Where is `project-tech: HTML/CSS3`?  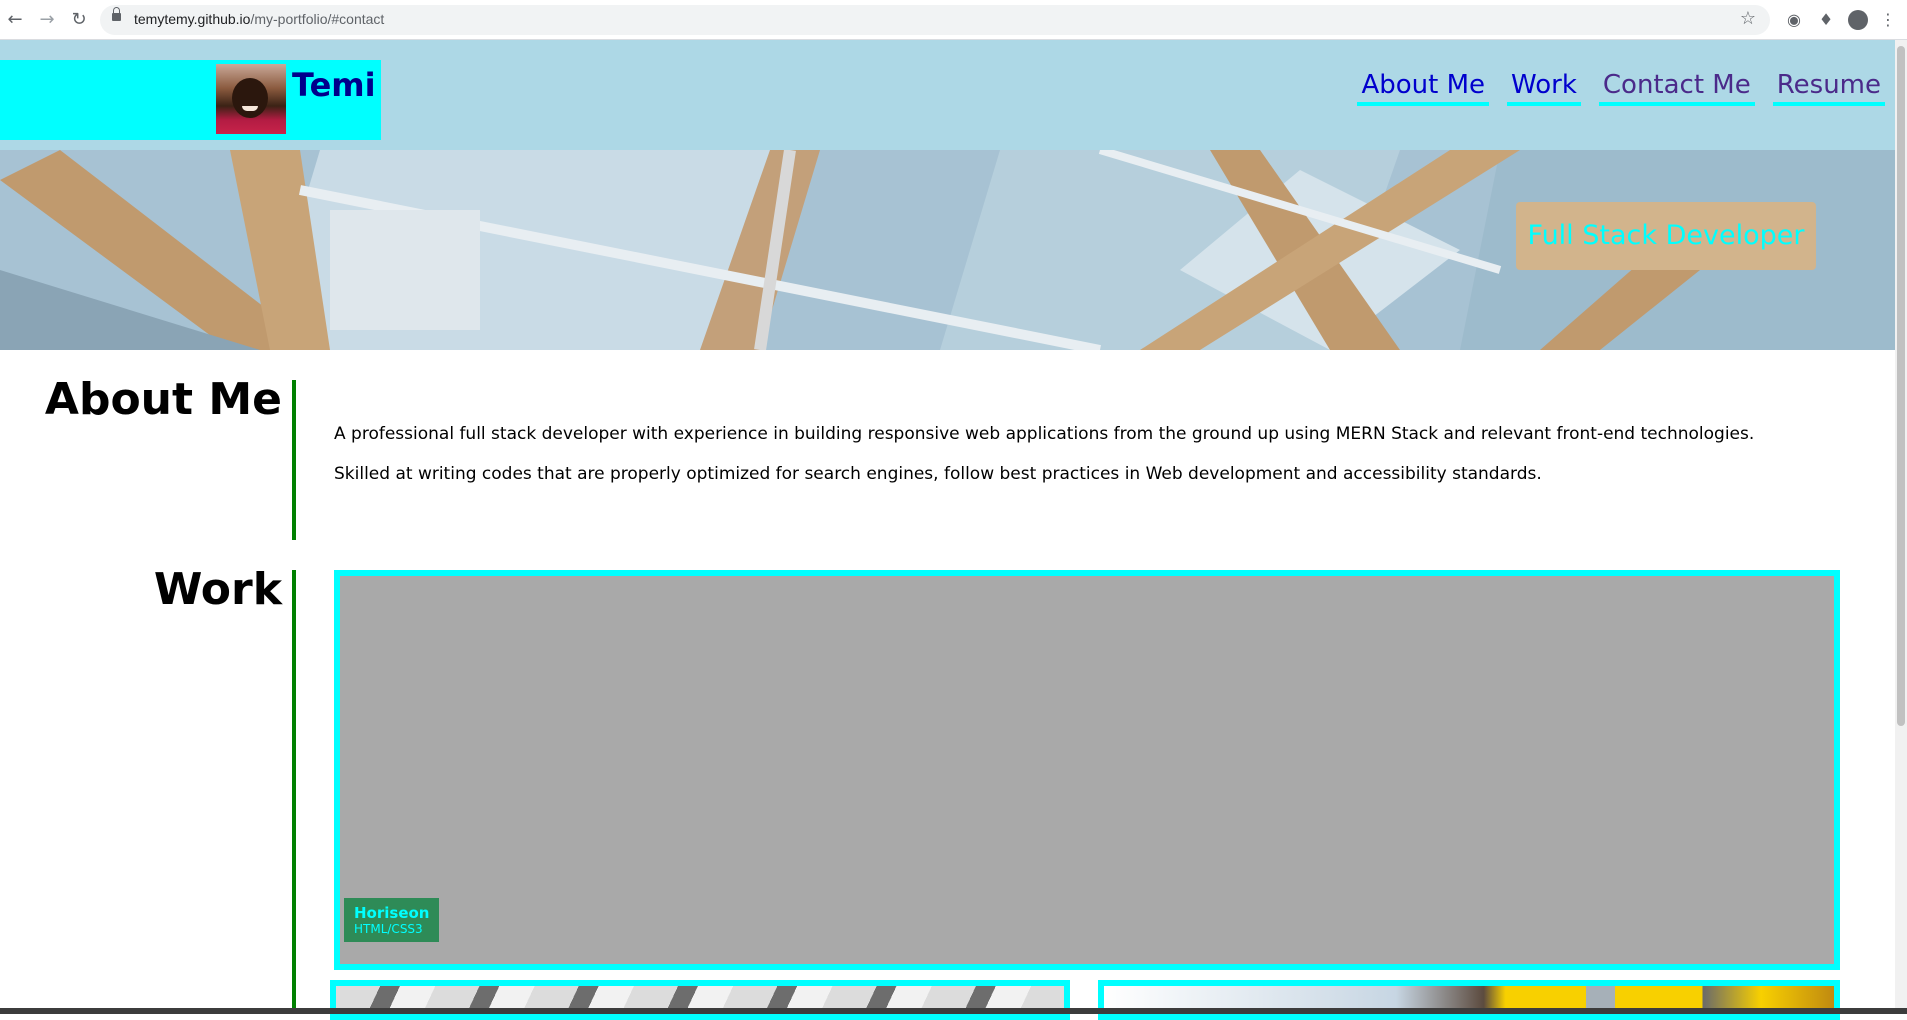
project-tech: HTML/CSS3 is located at coordinates (388, 929).